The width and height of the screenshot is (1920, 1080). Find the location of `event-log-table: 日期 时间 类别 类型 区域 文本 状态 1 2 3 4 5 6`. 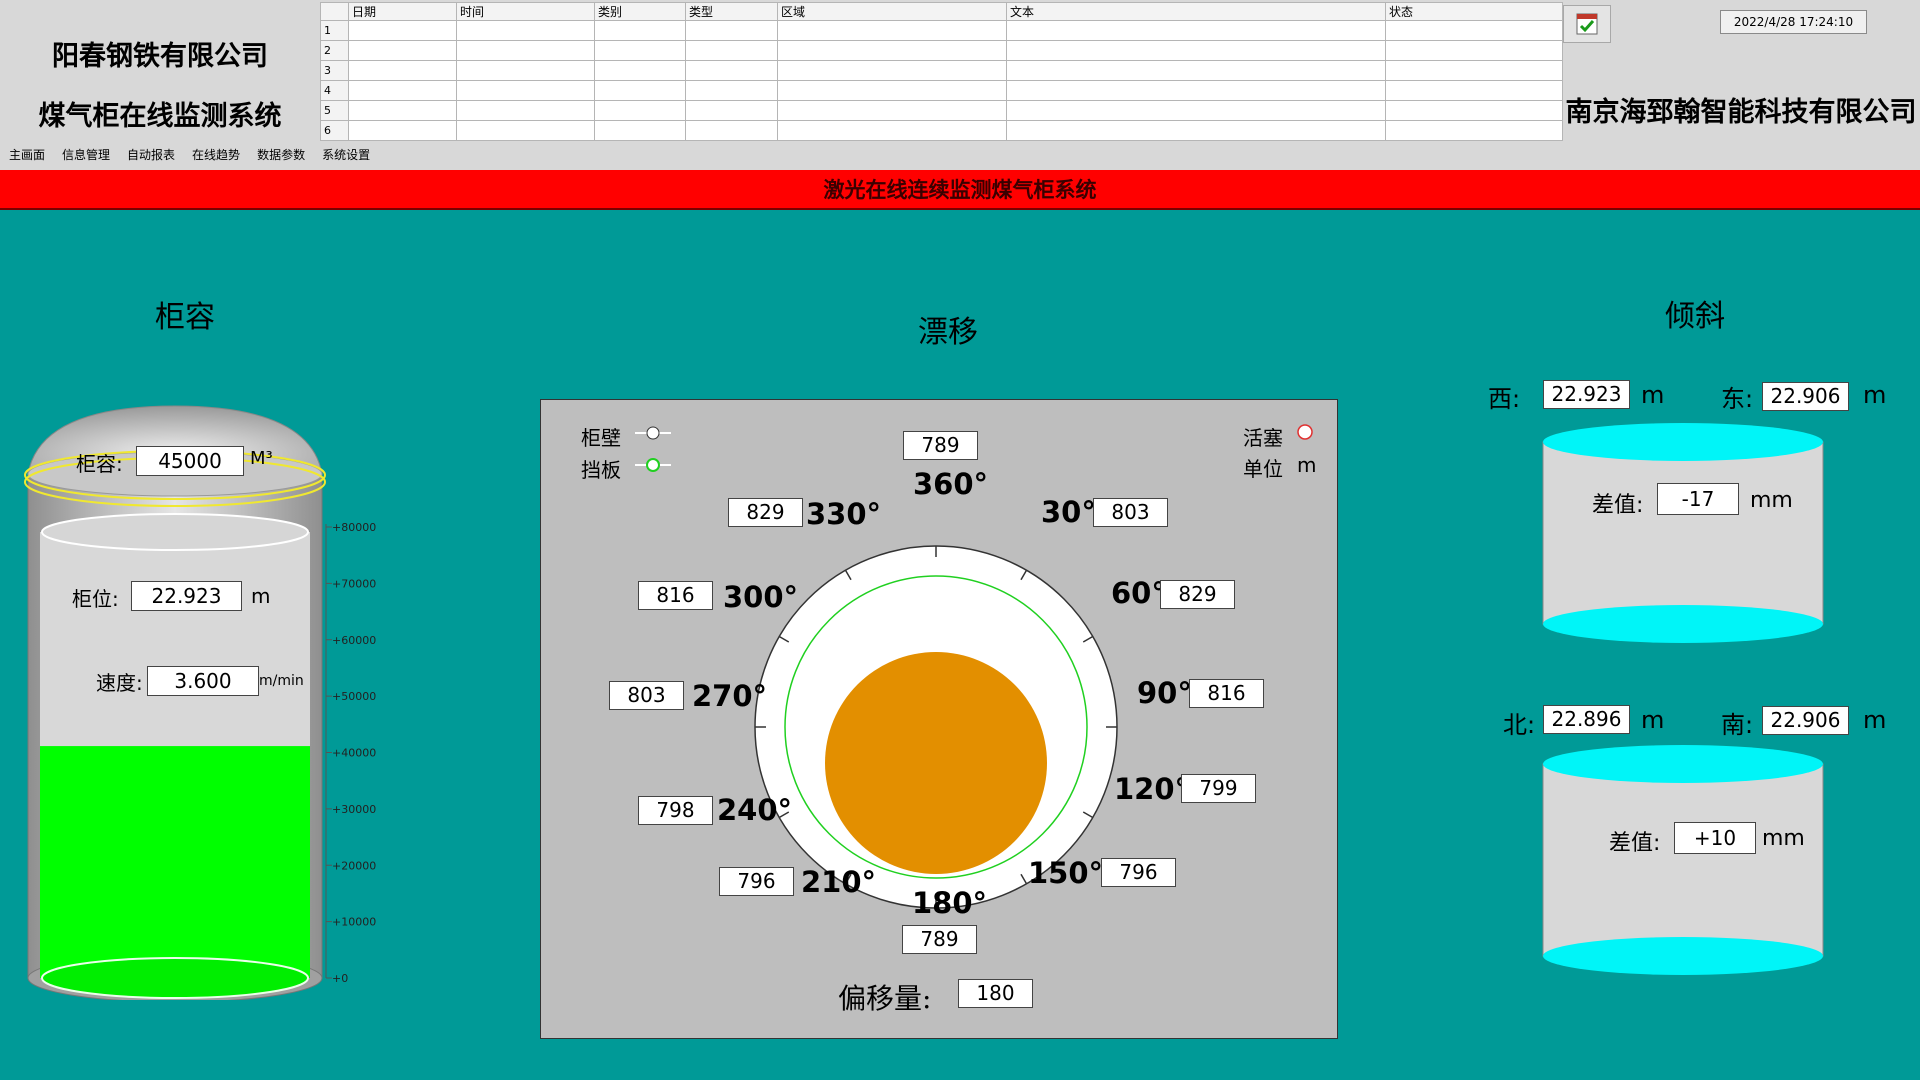

event-log-table: 日期 时间 类别 类型 区域 文本 状态 1 2 3 4 5 6 is located at coordinates (941, 71).